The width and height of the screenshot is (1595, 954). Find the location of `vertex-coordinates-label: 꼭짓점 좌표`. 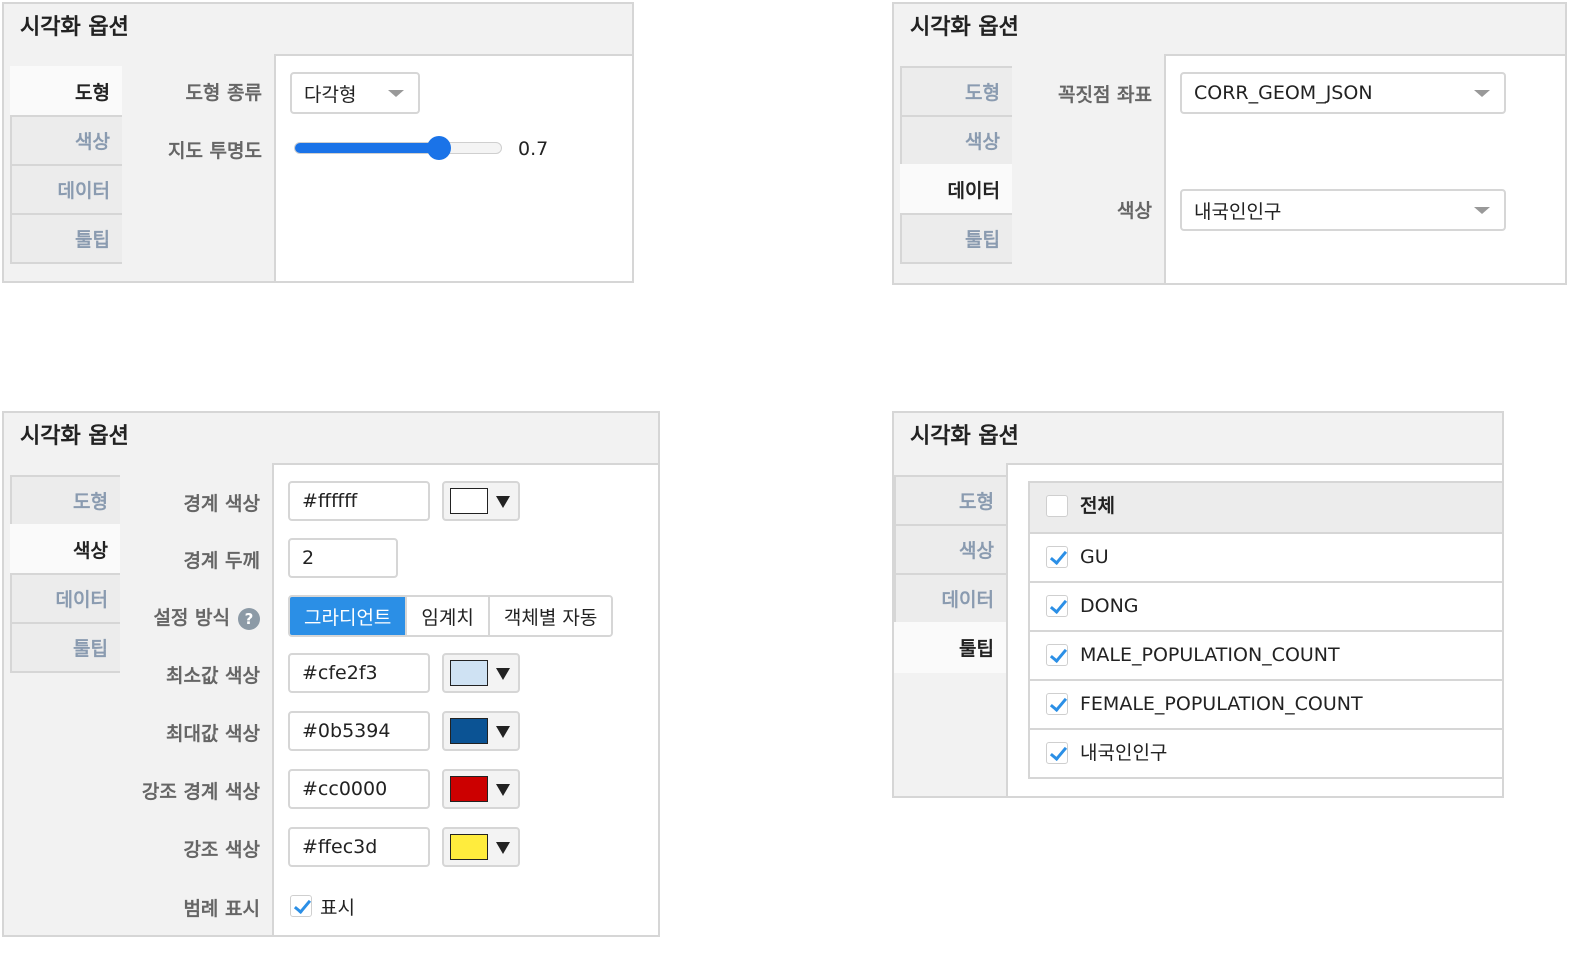

vertex-coordinates-label: 꼭짓점 좌표 is located at coordinates (1104, 95).